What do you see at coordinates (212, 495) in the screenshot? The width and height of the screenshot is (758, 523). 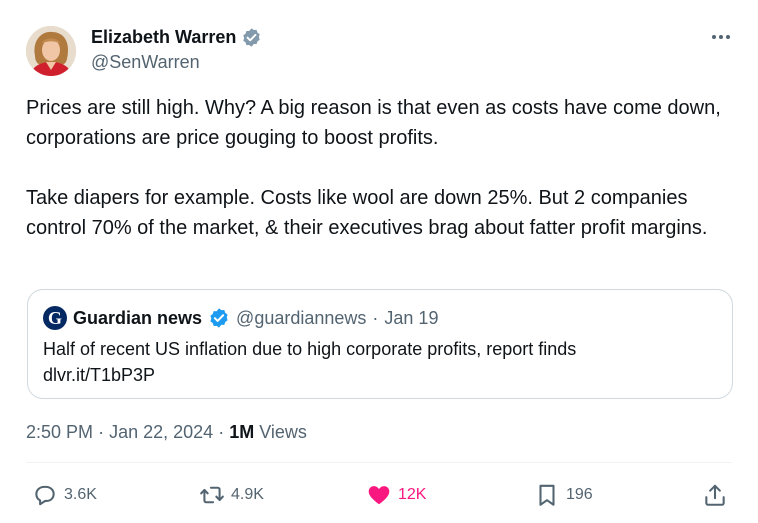 I see `repost-icon` at bounding box center [212, 495].